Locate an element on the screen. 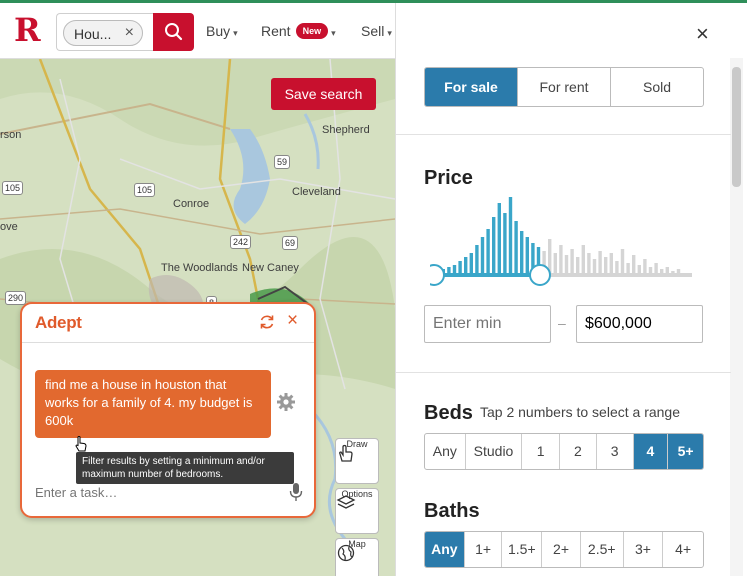 This screenshot has height=576, width=747. price-min-handle is located at coordinates (437, 275).